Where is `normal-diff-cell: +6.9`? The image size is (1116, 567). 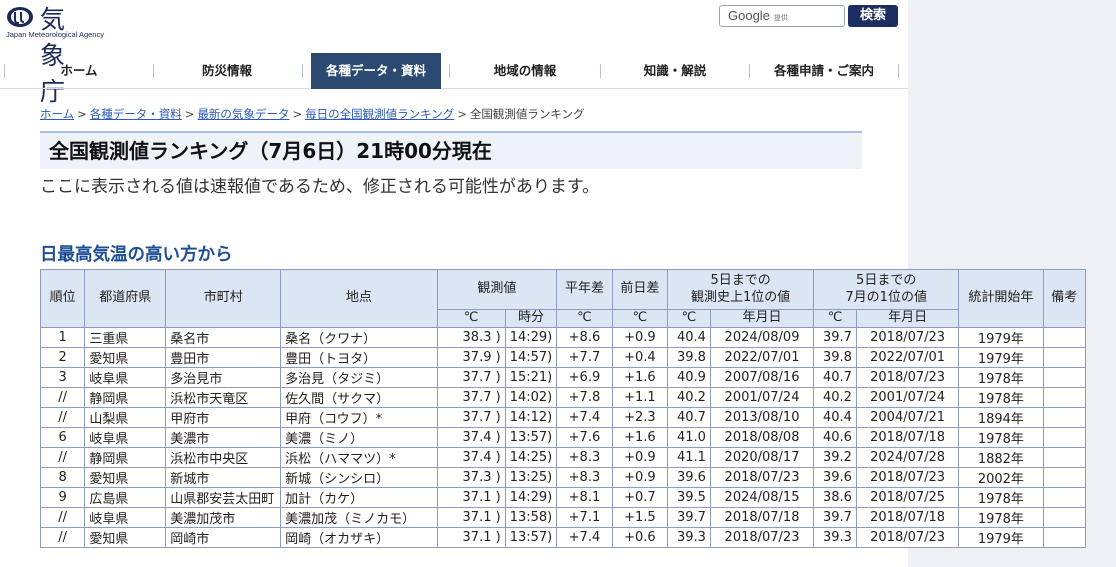 normal-diff-cell: +6.9 is located at coordinates (584, 377).